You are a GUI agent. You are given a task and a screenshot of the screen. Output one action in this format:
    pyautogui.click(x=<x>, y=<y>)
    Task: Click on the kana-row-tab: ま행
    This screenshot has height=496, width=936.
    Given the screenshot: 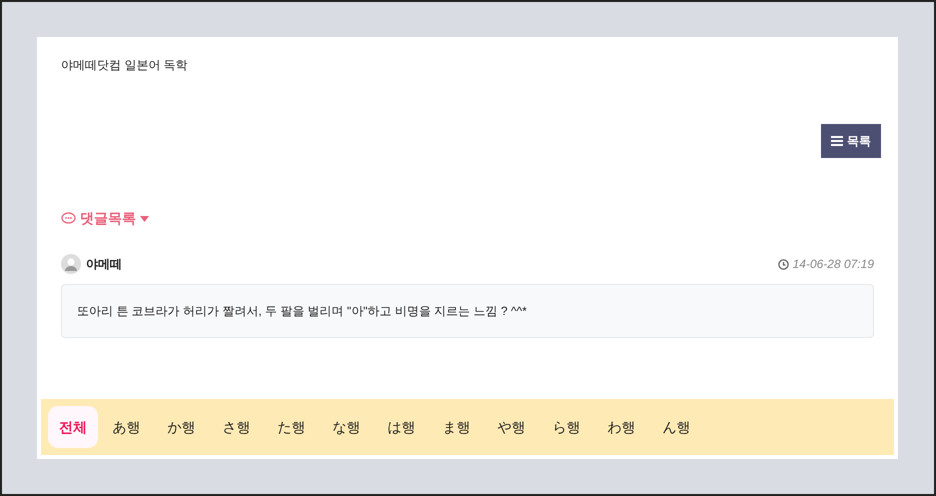 What is the action you would take?
    pyautogui.click(x=456, y=427)
    